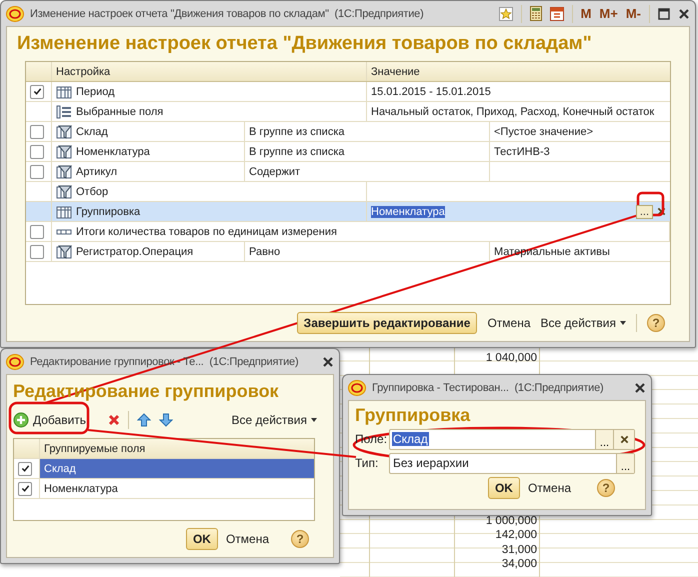  What do you see at coordinates (544, 132) in the screenshot?
I see `setting-value: <Пустое значение>` at bounding box center [544, 132].